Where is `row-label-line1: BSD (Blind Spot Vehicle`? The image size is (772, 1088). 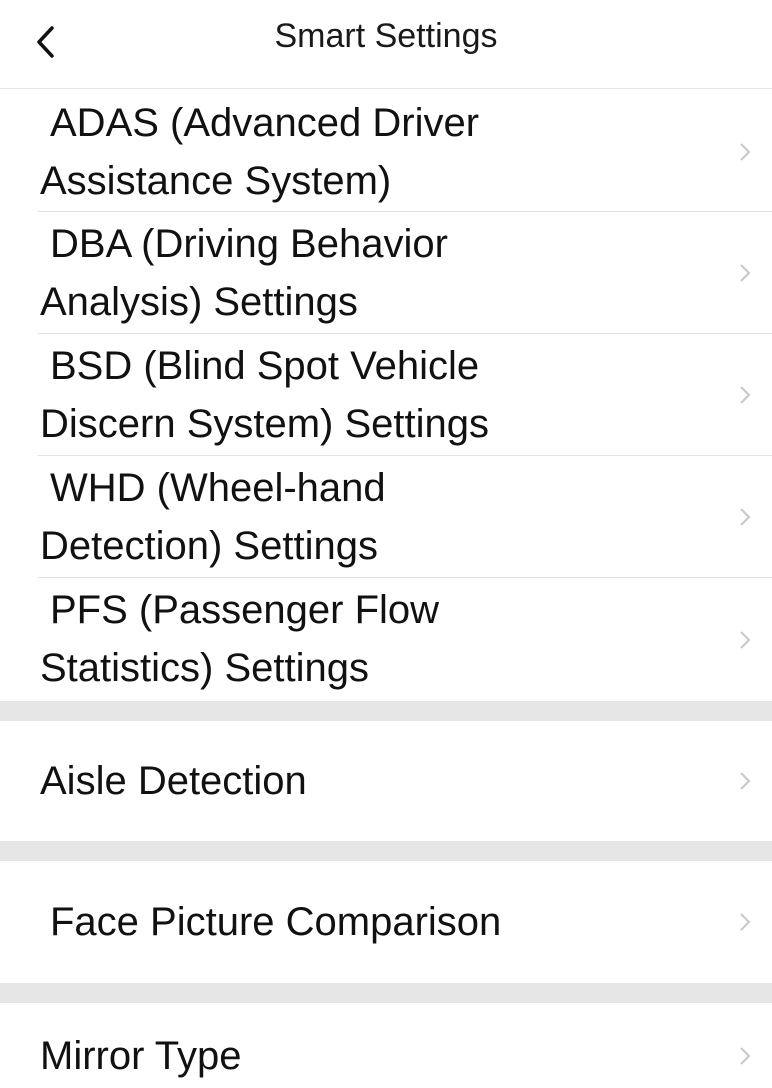
row-label-line1: BSD (Blind Spot Vehicle is located at coordinates (265, 366).